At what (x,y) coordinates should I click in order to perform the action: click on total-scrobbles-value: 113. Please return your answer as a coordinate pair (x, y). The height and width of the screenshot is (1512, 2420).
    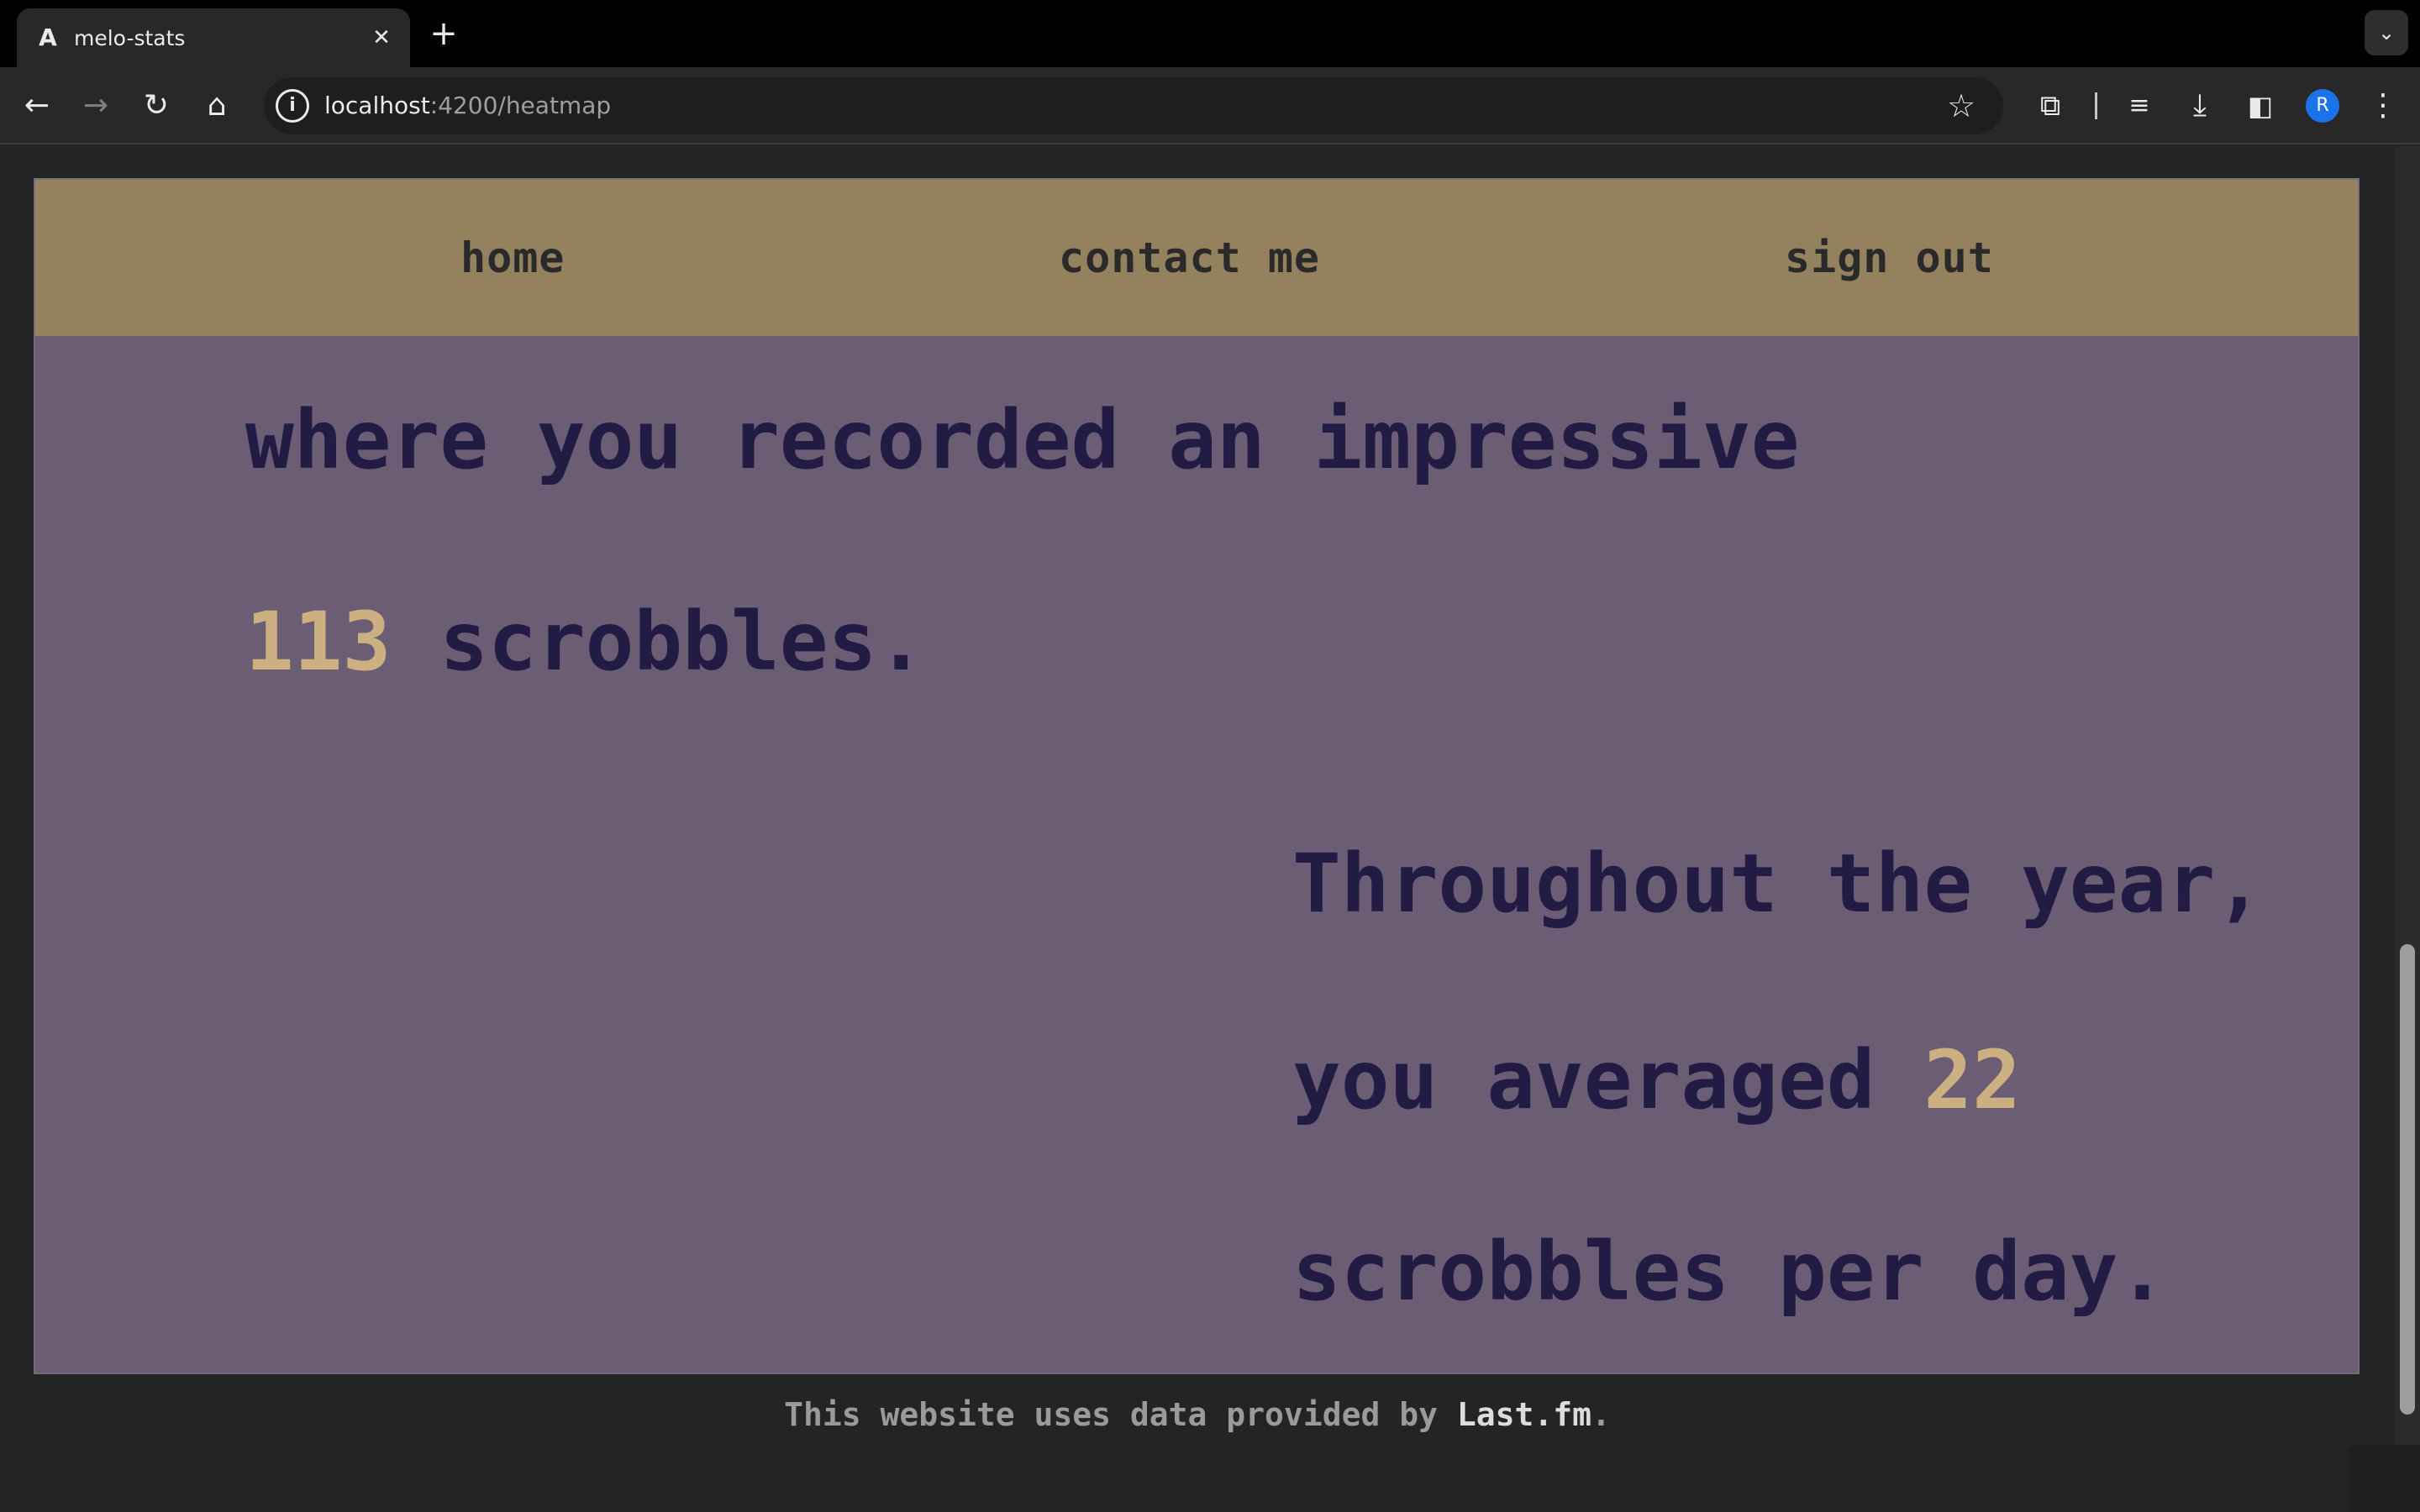
    Looking at the image, I should click on (318, 642).